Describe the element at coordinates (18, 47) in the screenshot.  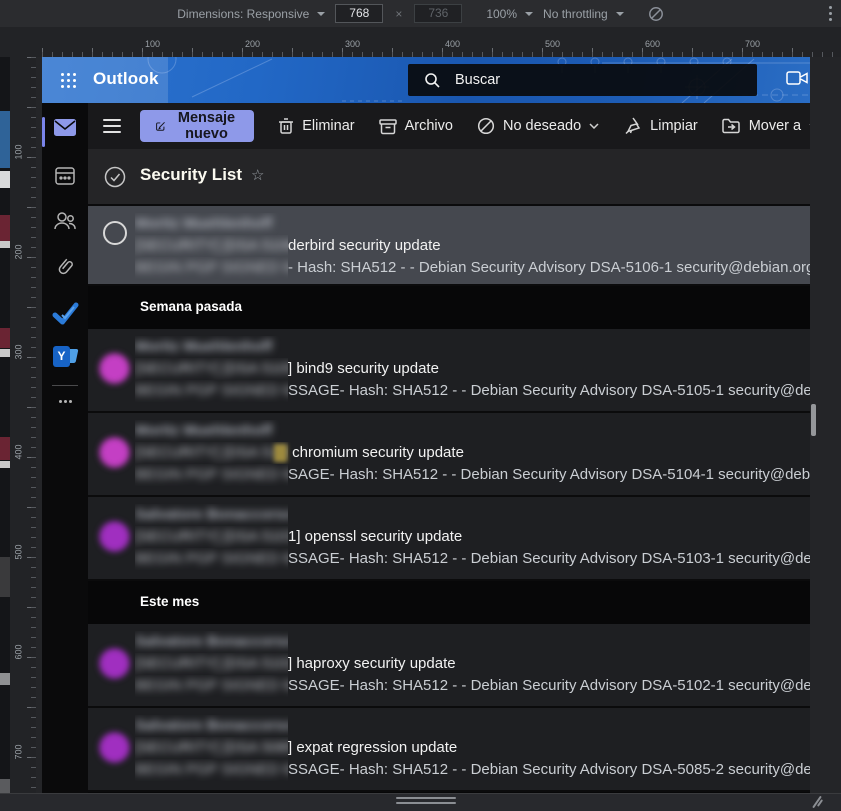
I see `ruler-corner` at that location.